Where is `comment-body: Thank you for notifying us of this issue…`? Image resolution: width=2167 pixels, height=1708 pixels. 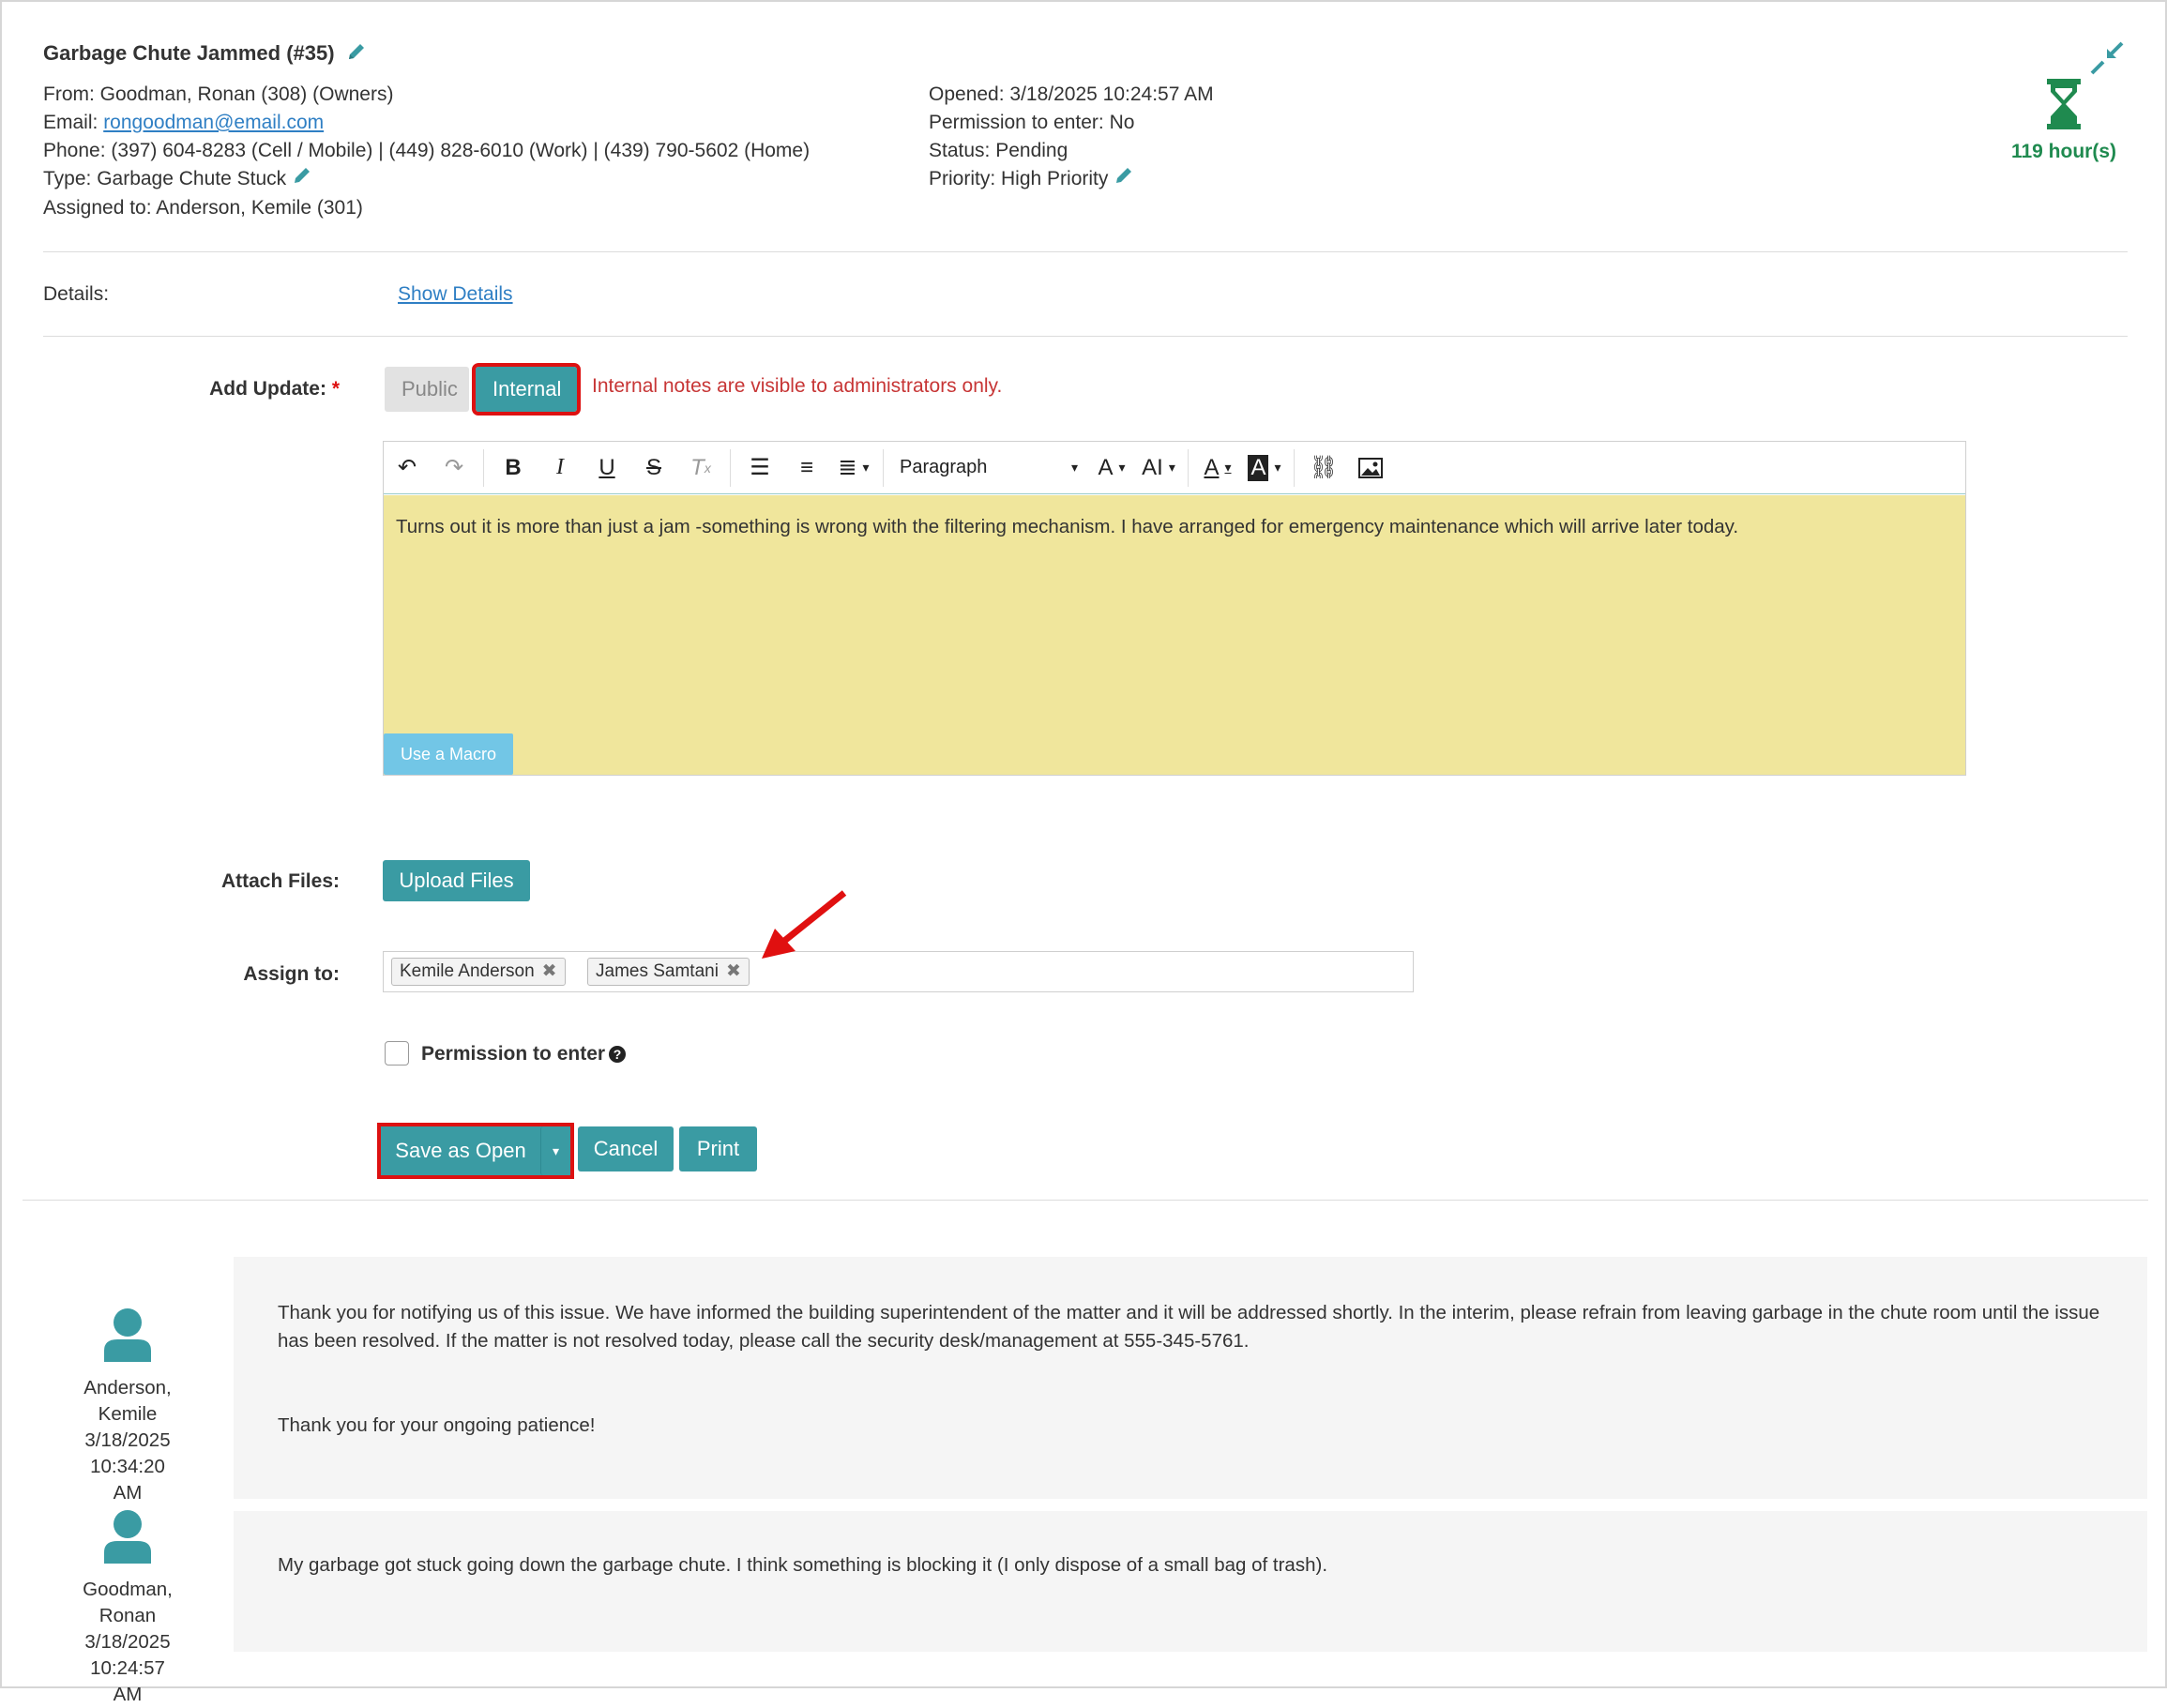
comment-body: Thank you for notifying us of this issue… is located at coordinates (1191, 1378).